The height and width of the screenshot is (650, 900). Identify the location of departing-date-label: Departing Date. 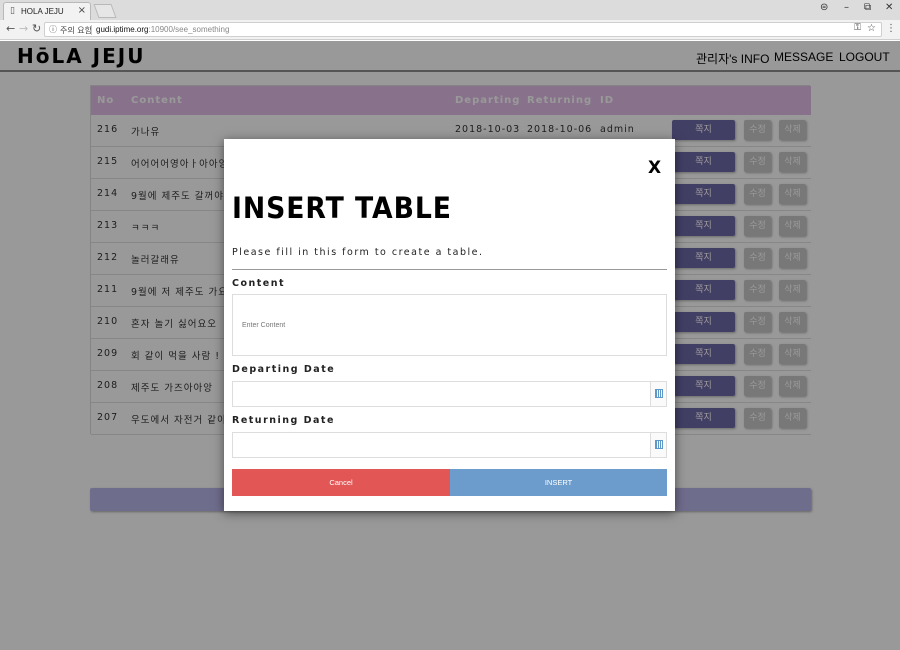
(284, 369).